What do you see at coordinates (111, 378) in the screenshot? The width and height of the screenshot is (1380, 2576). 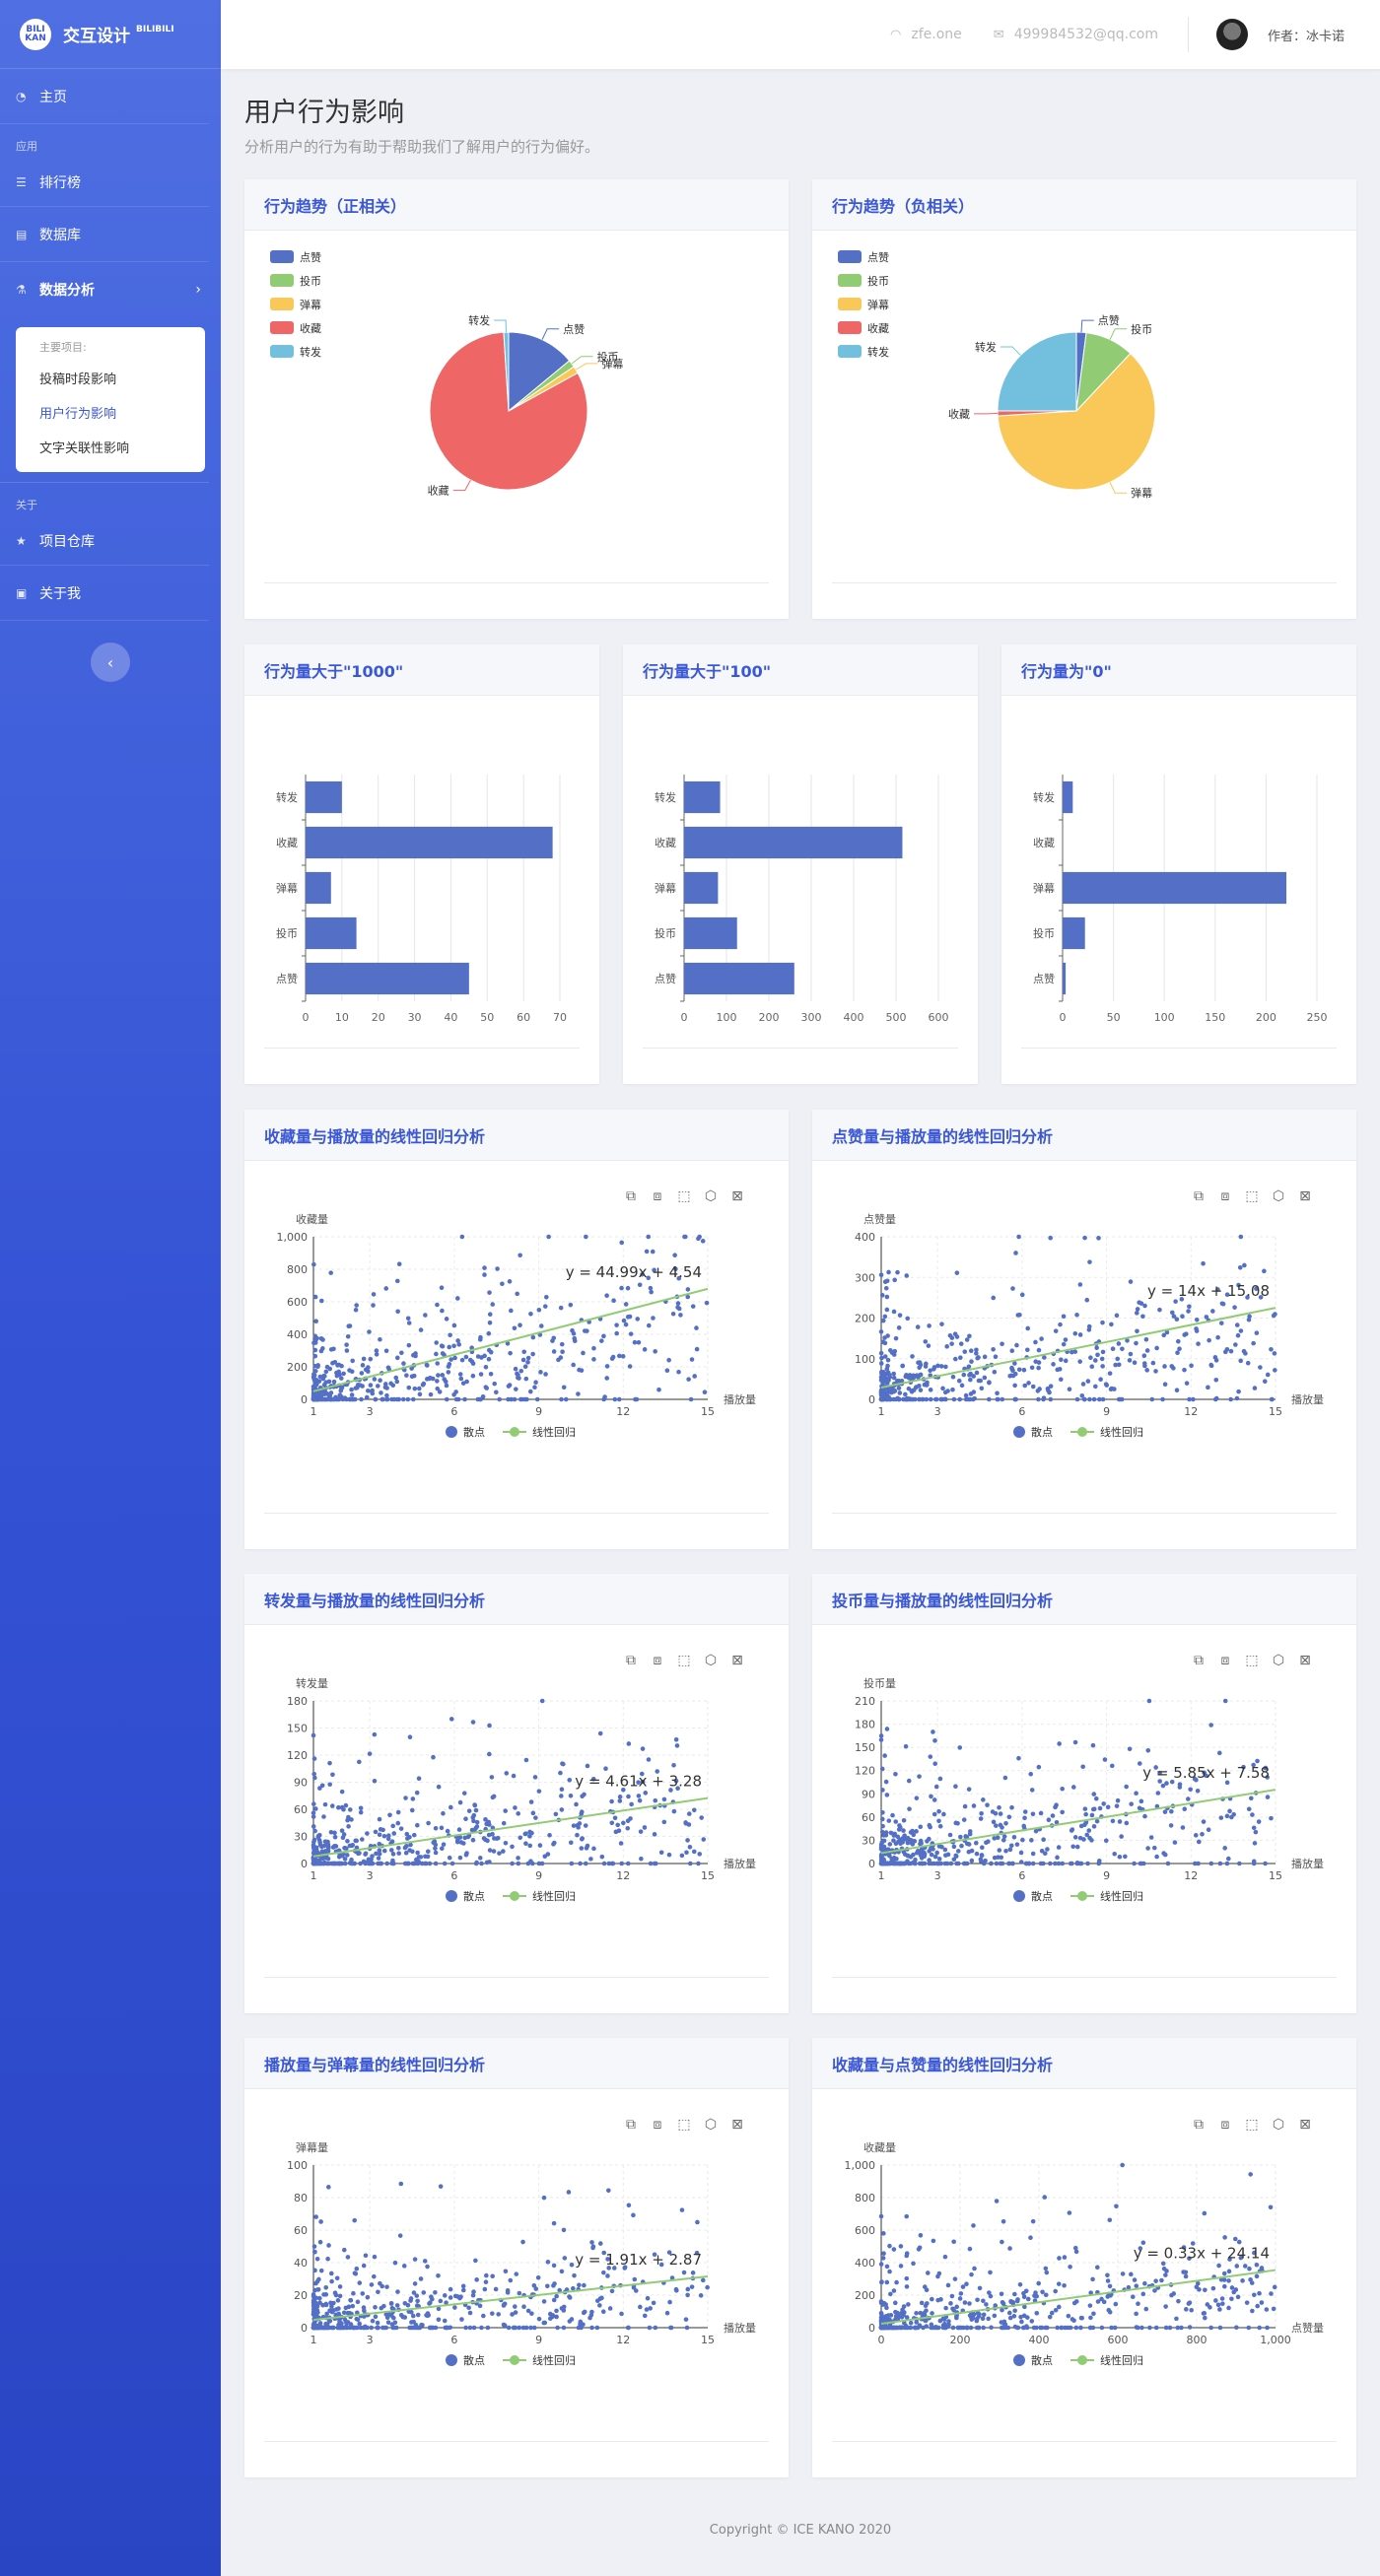 I see `submenu-item-time: 投稿时段影响` at bounding box center [111, 378].